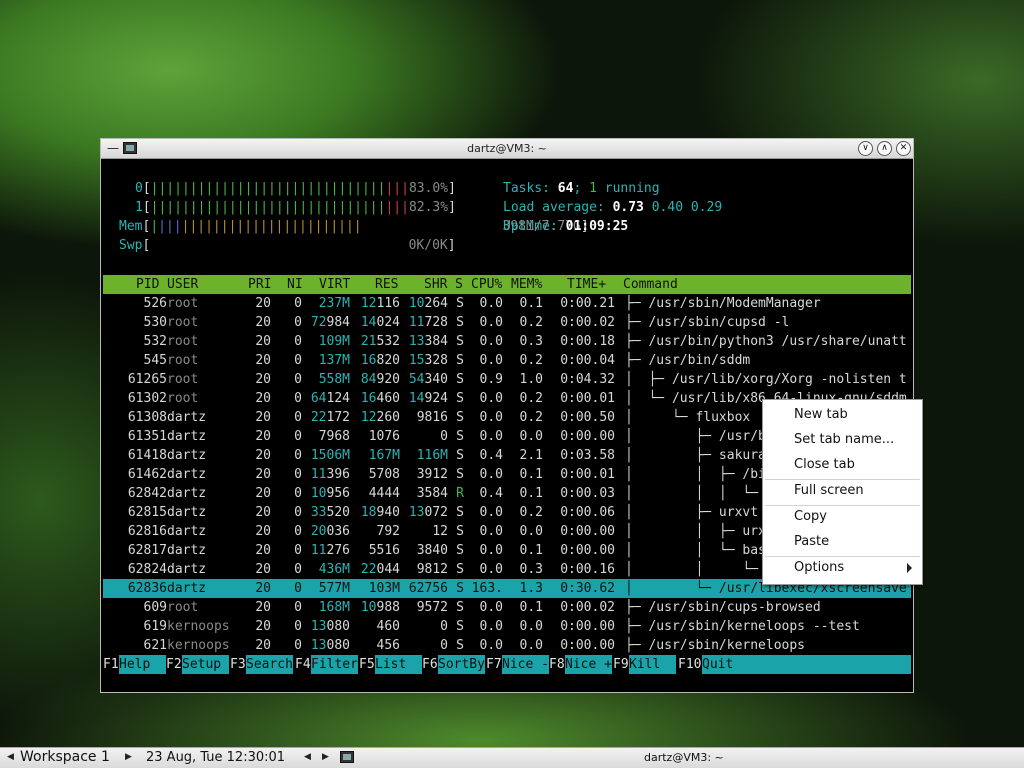  What do you see at coordinates (723, 607) in the screenshot?
I see `command-cell: ├─ /usr/sbin/cups-browsed` at bounding box center [723, 607].